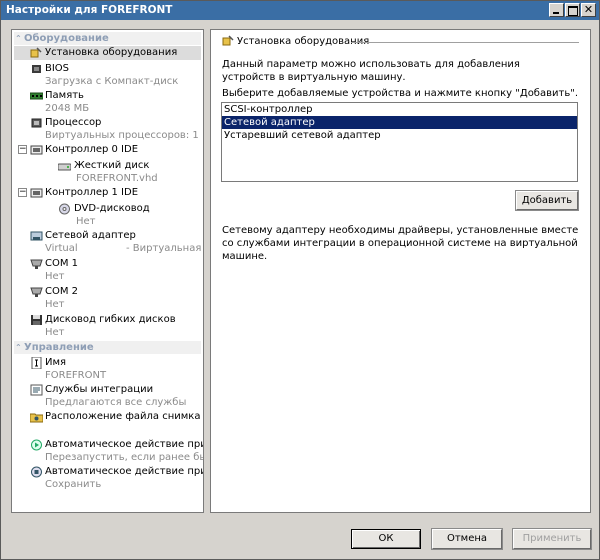 The width and height of the screenshot is (600, 560). What do you see at coordinates (36, 69) in the screenshot?
I see `bios-chip-icon` at bounding box center [36, 69].